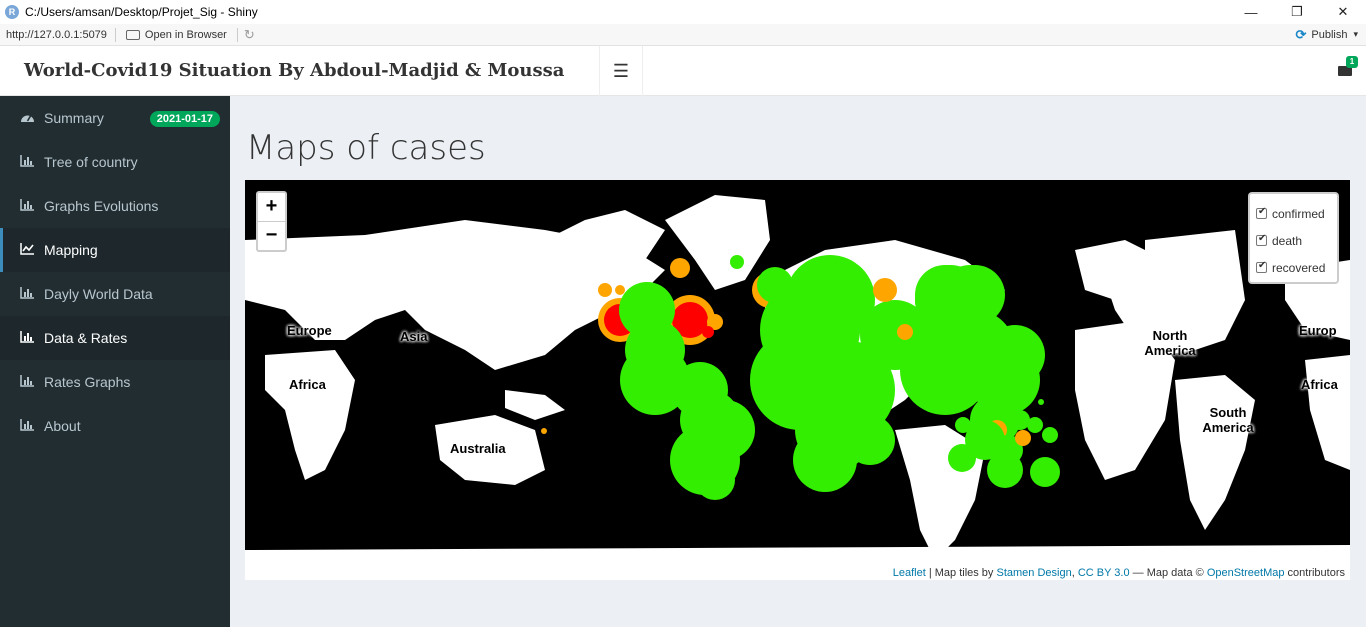 Image resolution: width=1366 pixels, height=627 pixels. What do you see at coordinates (1251, 12) in the screenshot?
I see `minimize-button: —` at bounding box center [1251, 12].